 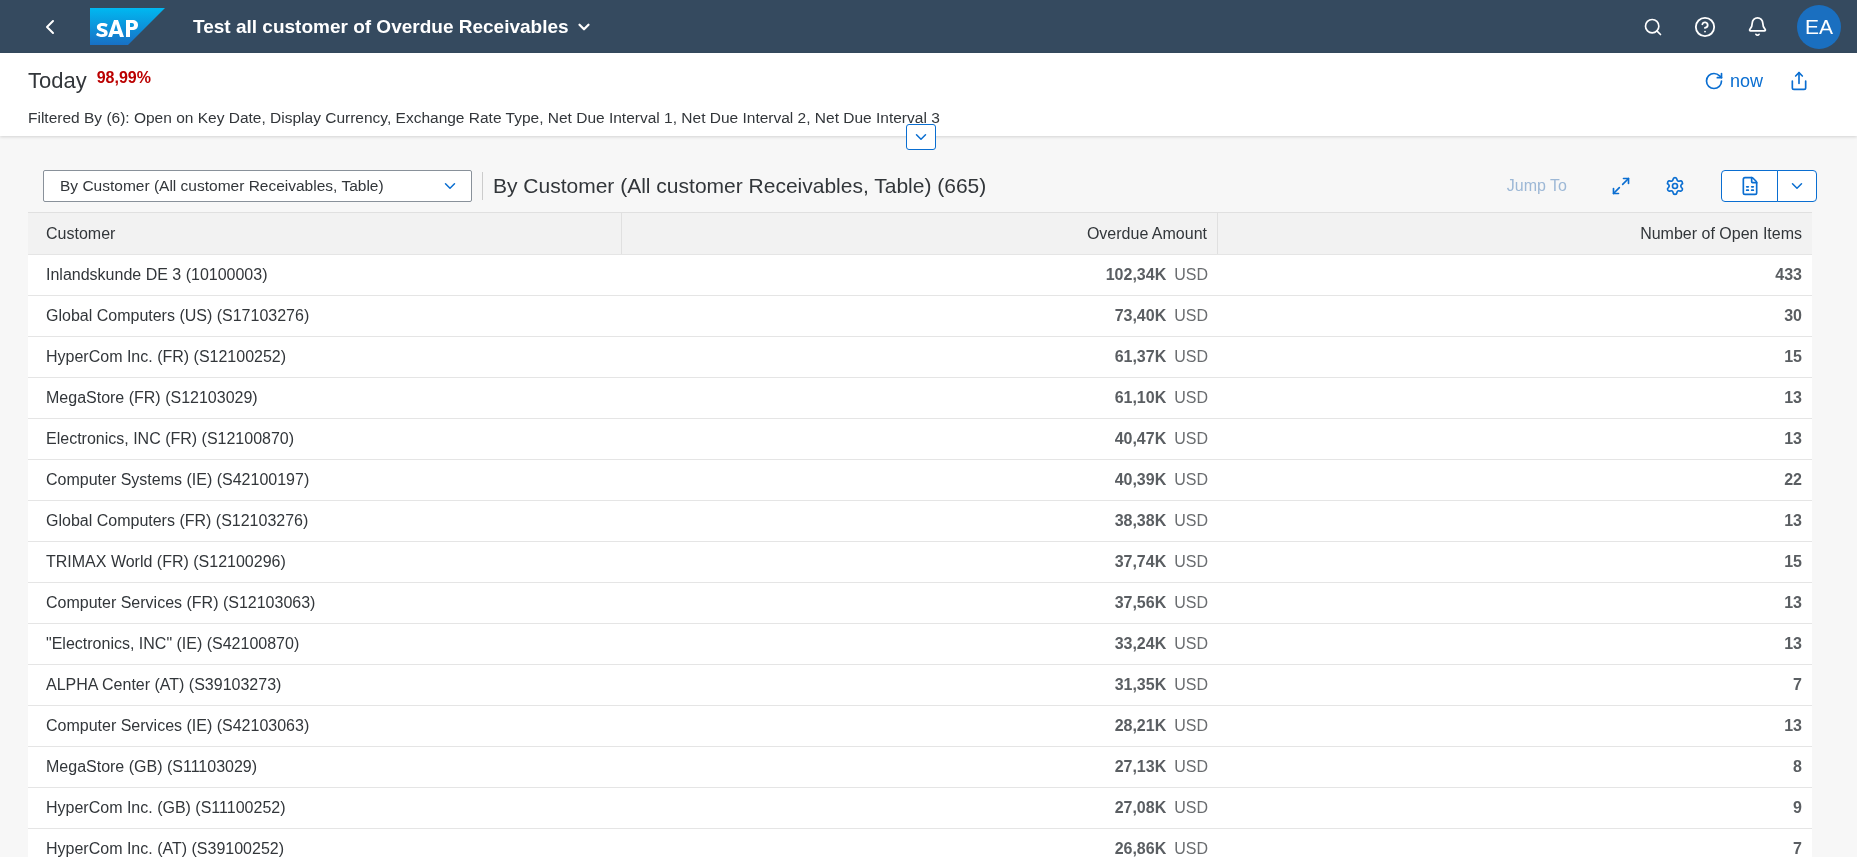 What do you see at coordinates (1819, 26) in the screenshot?
I see `user-avatar: EA` at bounding box center [1819, 26].